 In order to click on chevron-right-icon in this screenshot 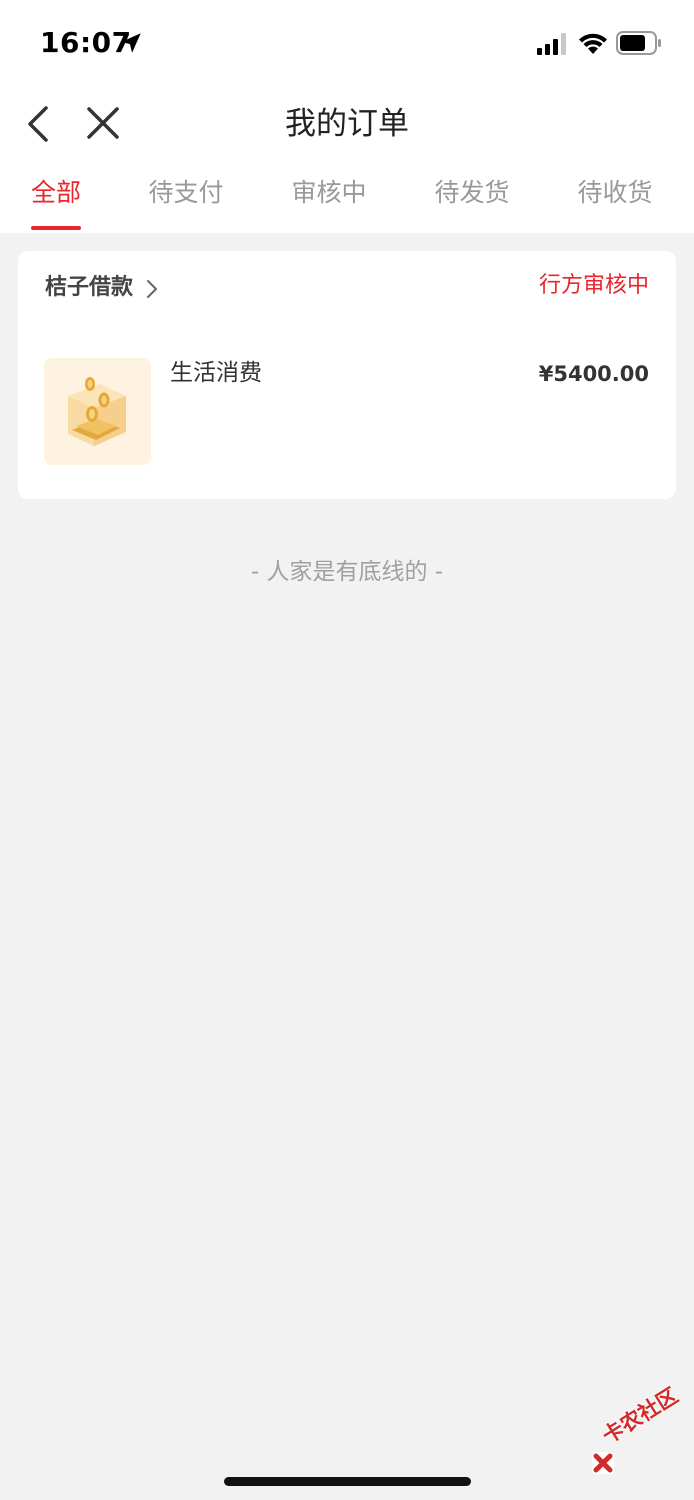, I will do `click(152, 289)`.